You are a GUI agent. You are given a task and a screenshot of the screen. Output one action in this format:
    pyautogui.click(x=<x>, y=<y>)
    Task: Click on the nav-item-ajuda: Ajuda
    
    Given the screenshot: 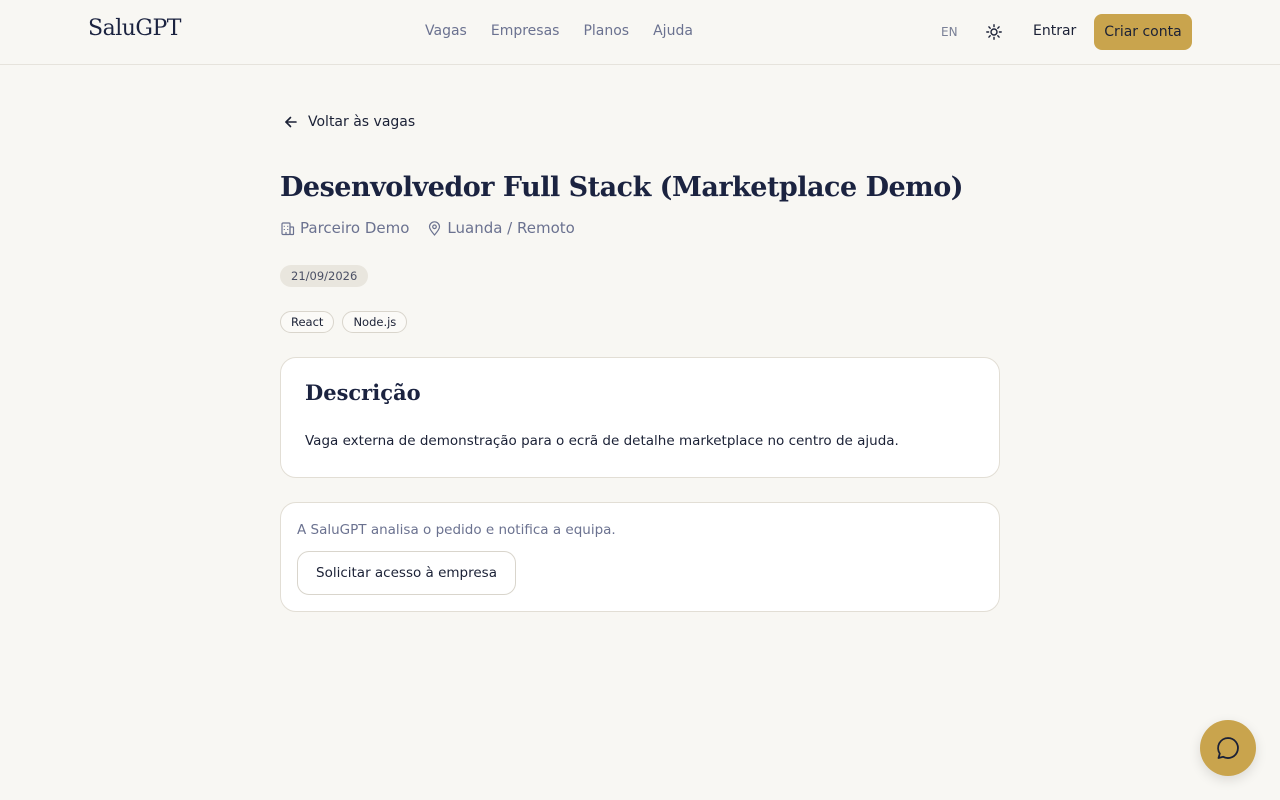 What is the action you would take?
    pyautogui.click(x=673, y=31)
    